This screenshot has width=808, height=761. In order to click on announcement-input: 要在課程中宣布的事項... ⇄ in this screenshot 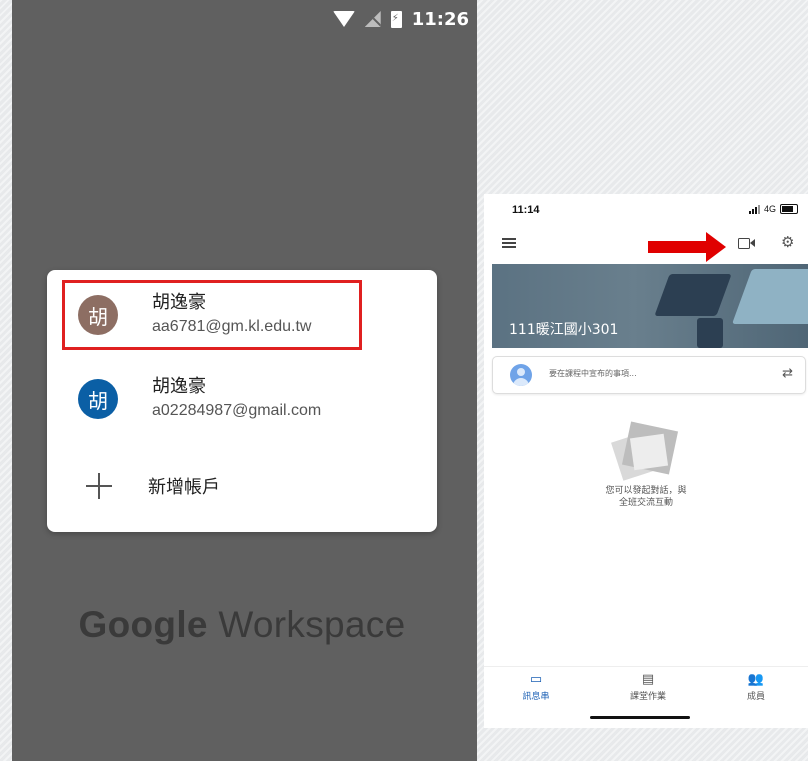, I will do `click(649, 375)`.